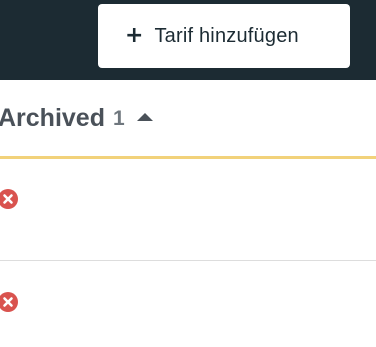 This screenshot has height=347, width=376. I want to click on add-tariff-label: Tarif hinzufügen, so click(226, 35).